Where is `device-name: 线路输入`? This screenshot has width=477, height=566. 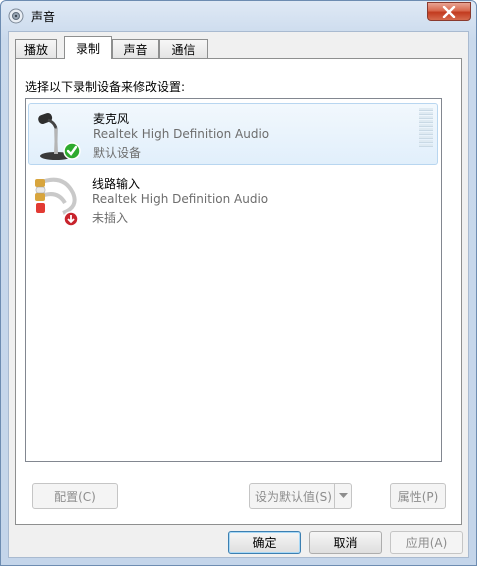 device-name: 线路输入 is located at coordinates (116, 184).